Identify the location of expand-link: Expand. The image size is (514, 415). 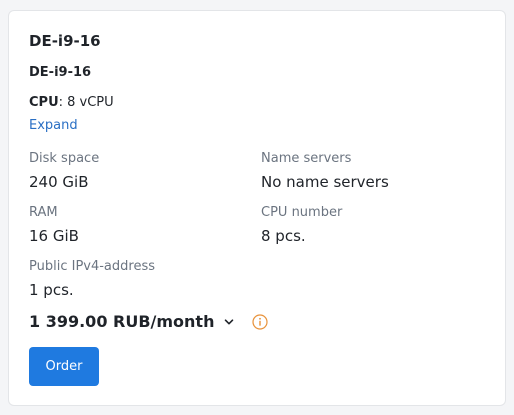
(53, 126).